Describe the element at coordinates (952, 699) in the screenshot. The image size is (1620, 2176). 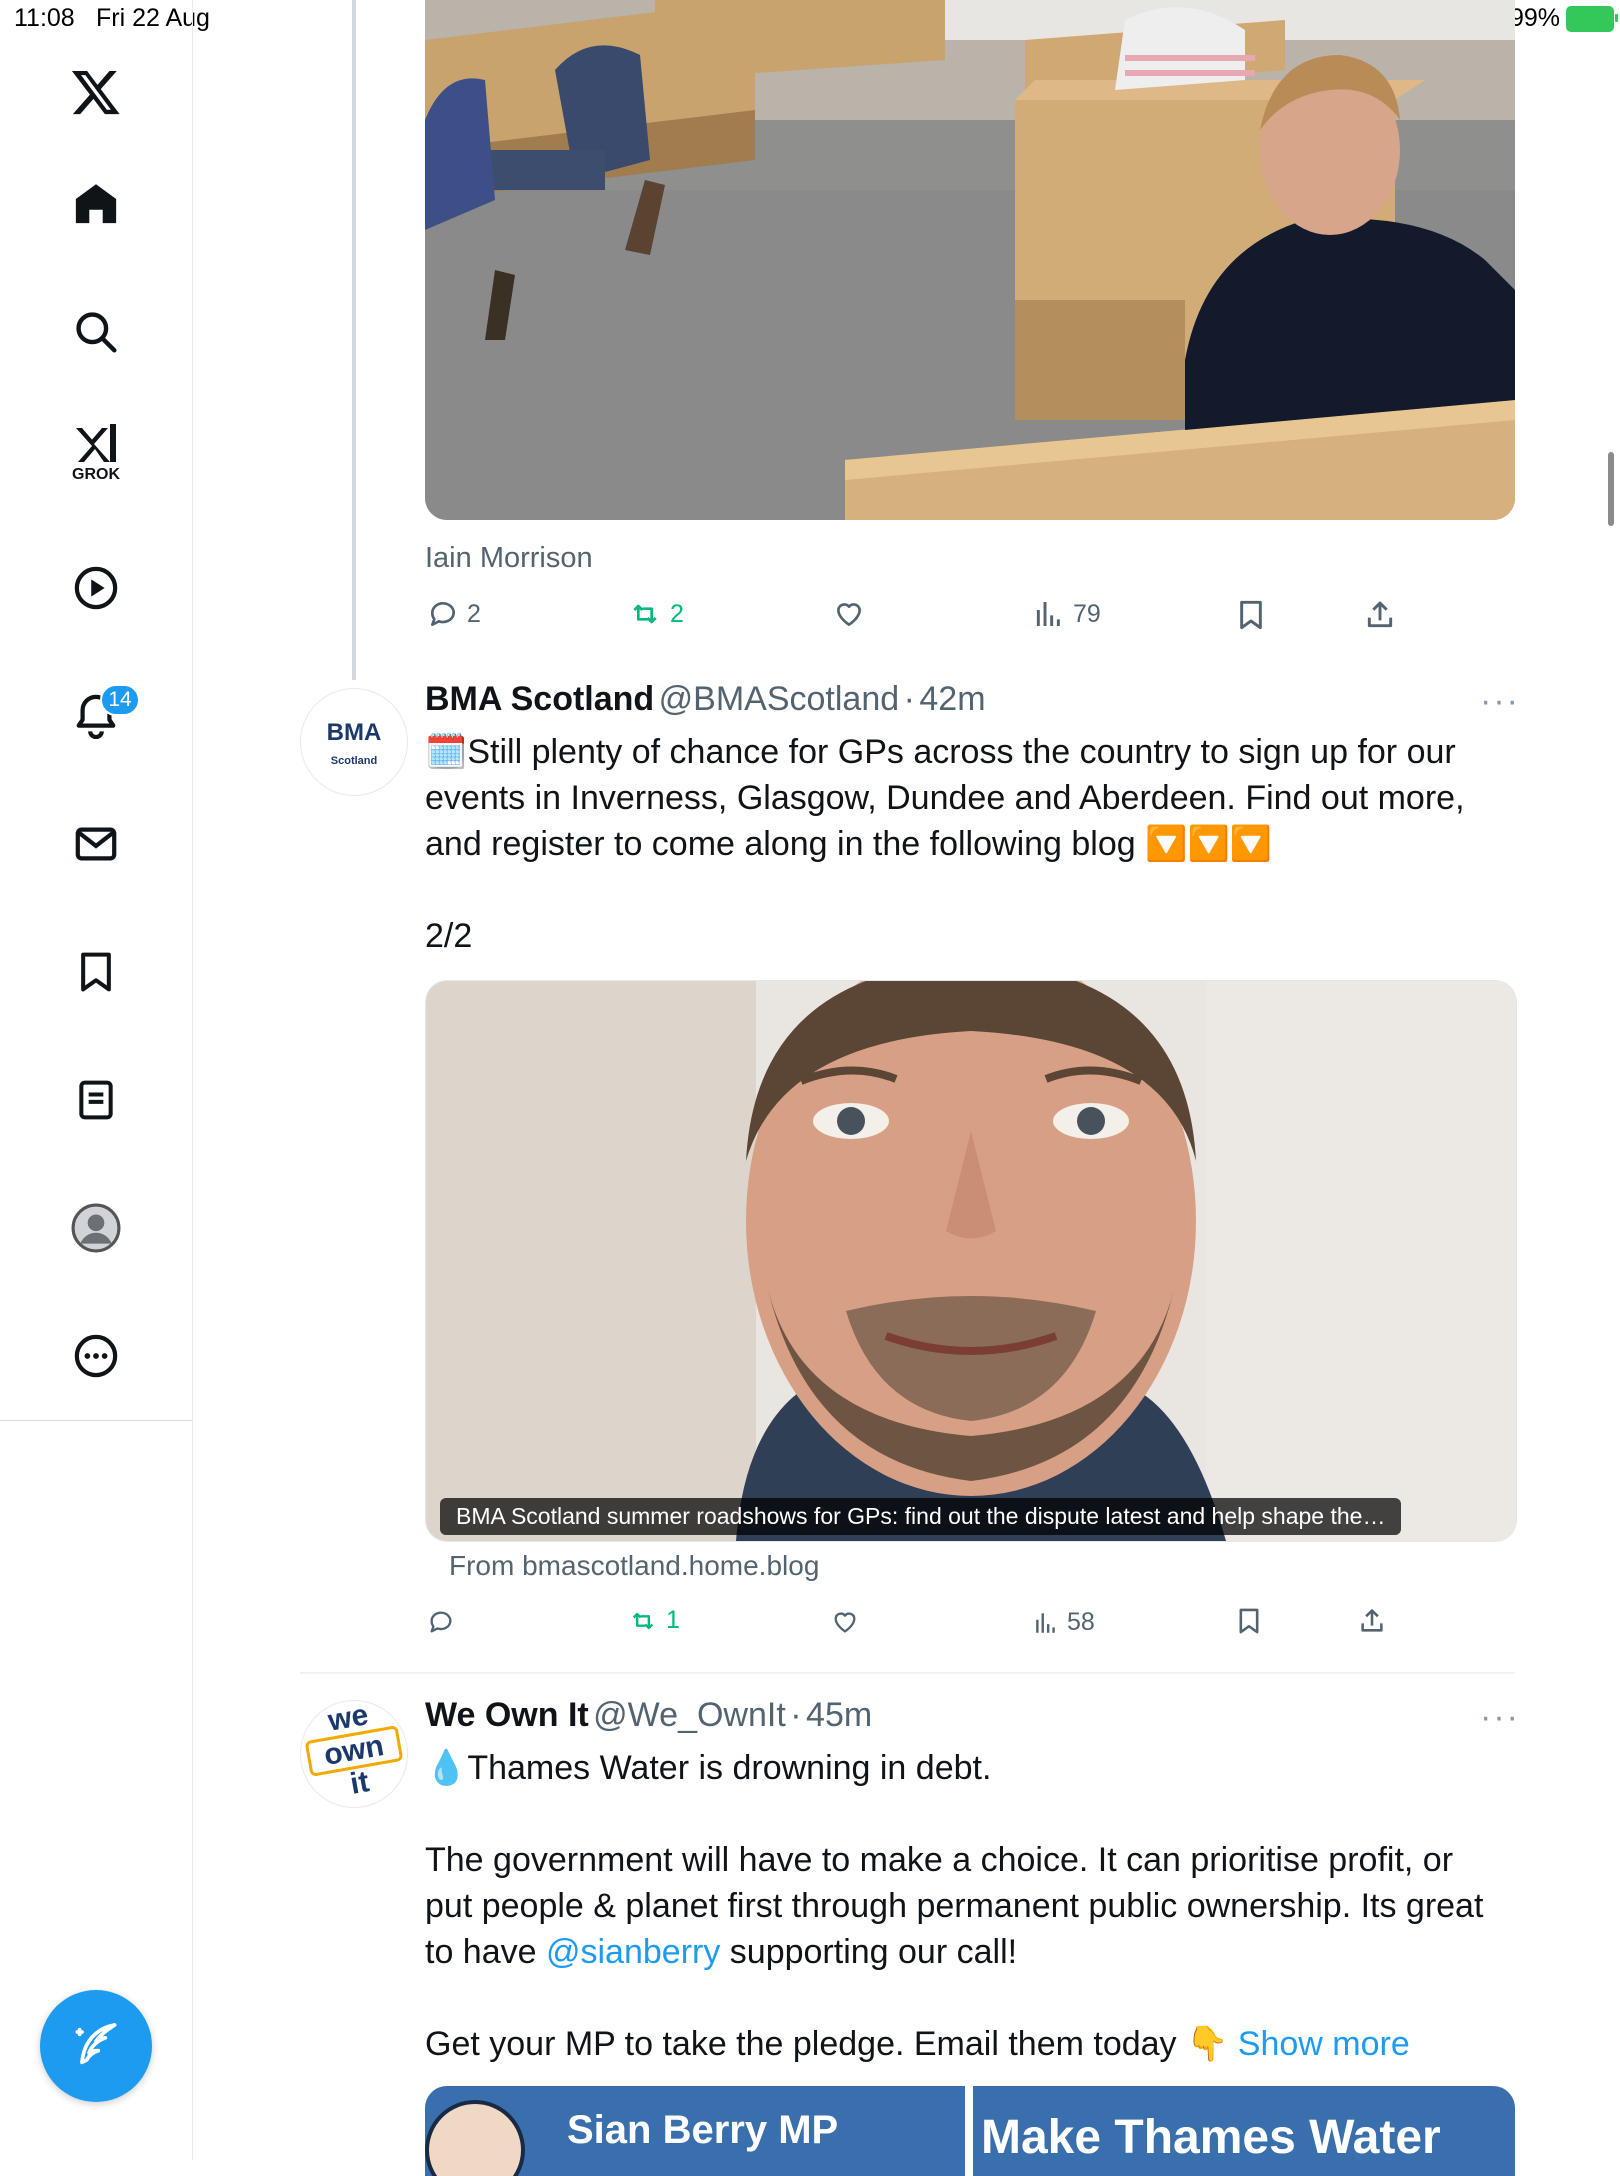
I see `post-time: 42m` at that location.